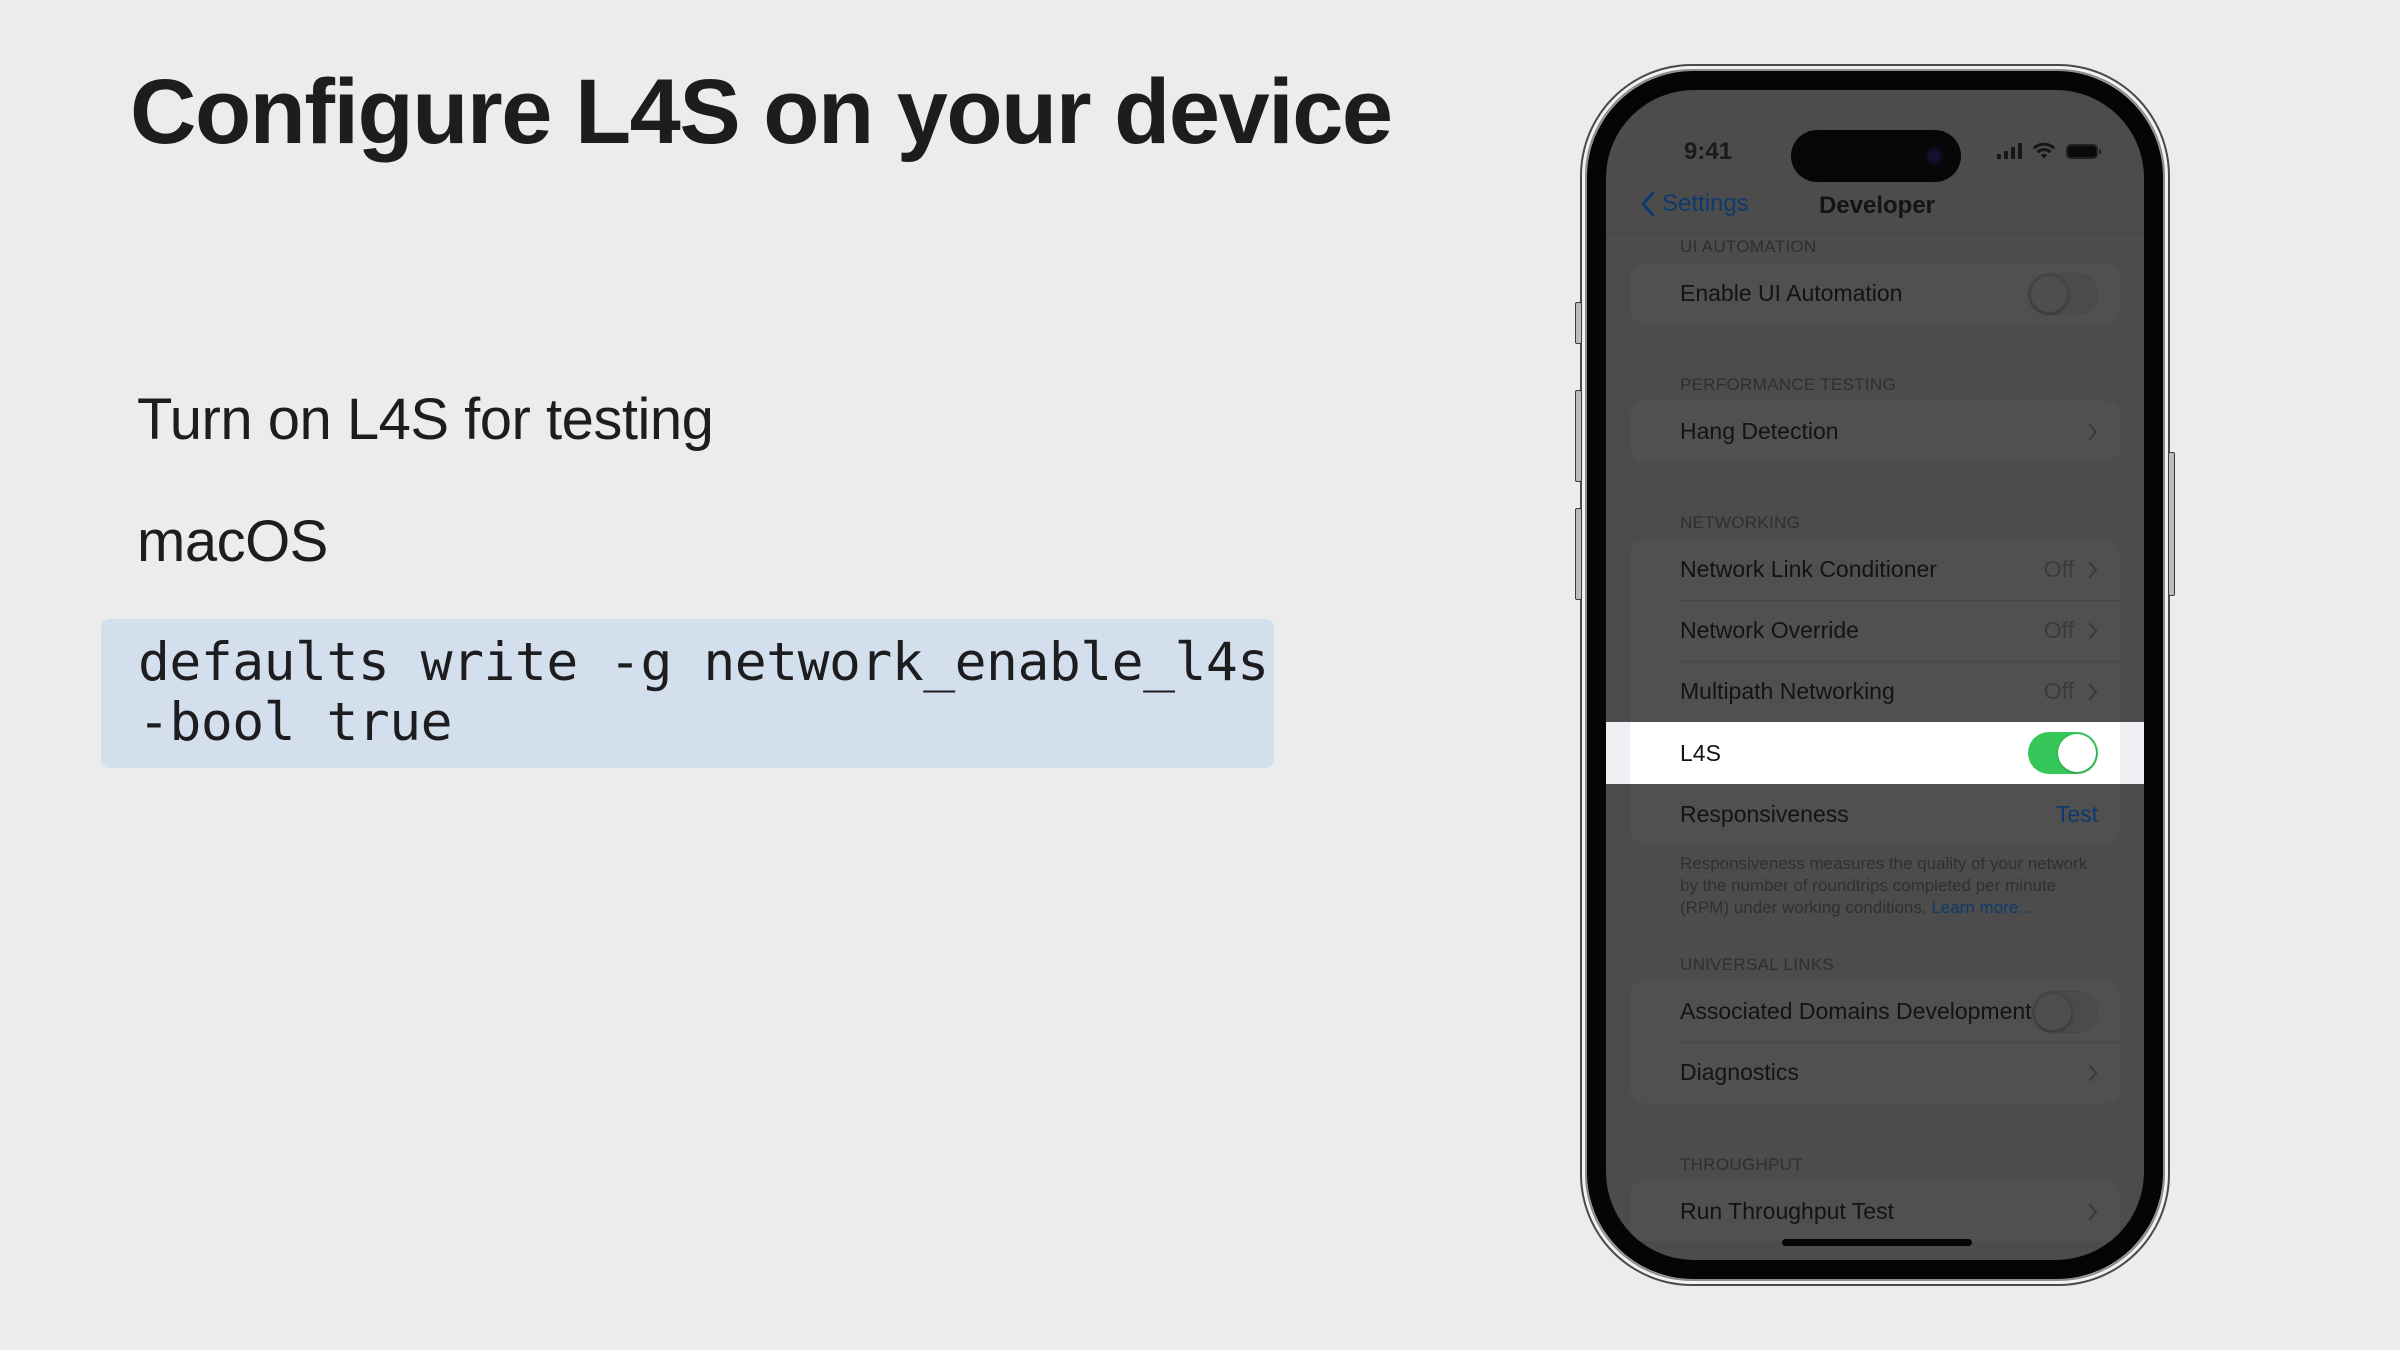 The height and width of the screenshot is (1350, 2400). Describe the element at coordinates (295, 722) in the screenshot. I see `code-line: -bool true` at that location.